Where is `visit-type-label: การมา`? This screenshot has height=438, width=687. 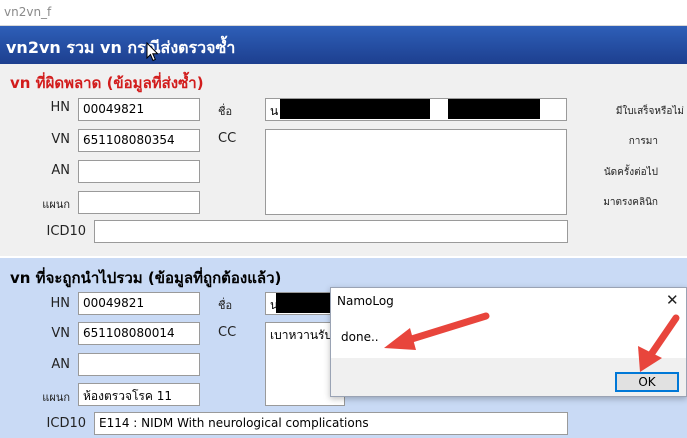 visit-type-label: การมา is located at coordinates (643, 141).